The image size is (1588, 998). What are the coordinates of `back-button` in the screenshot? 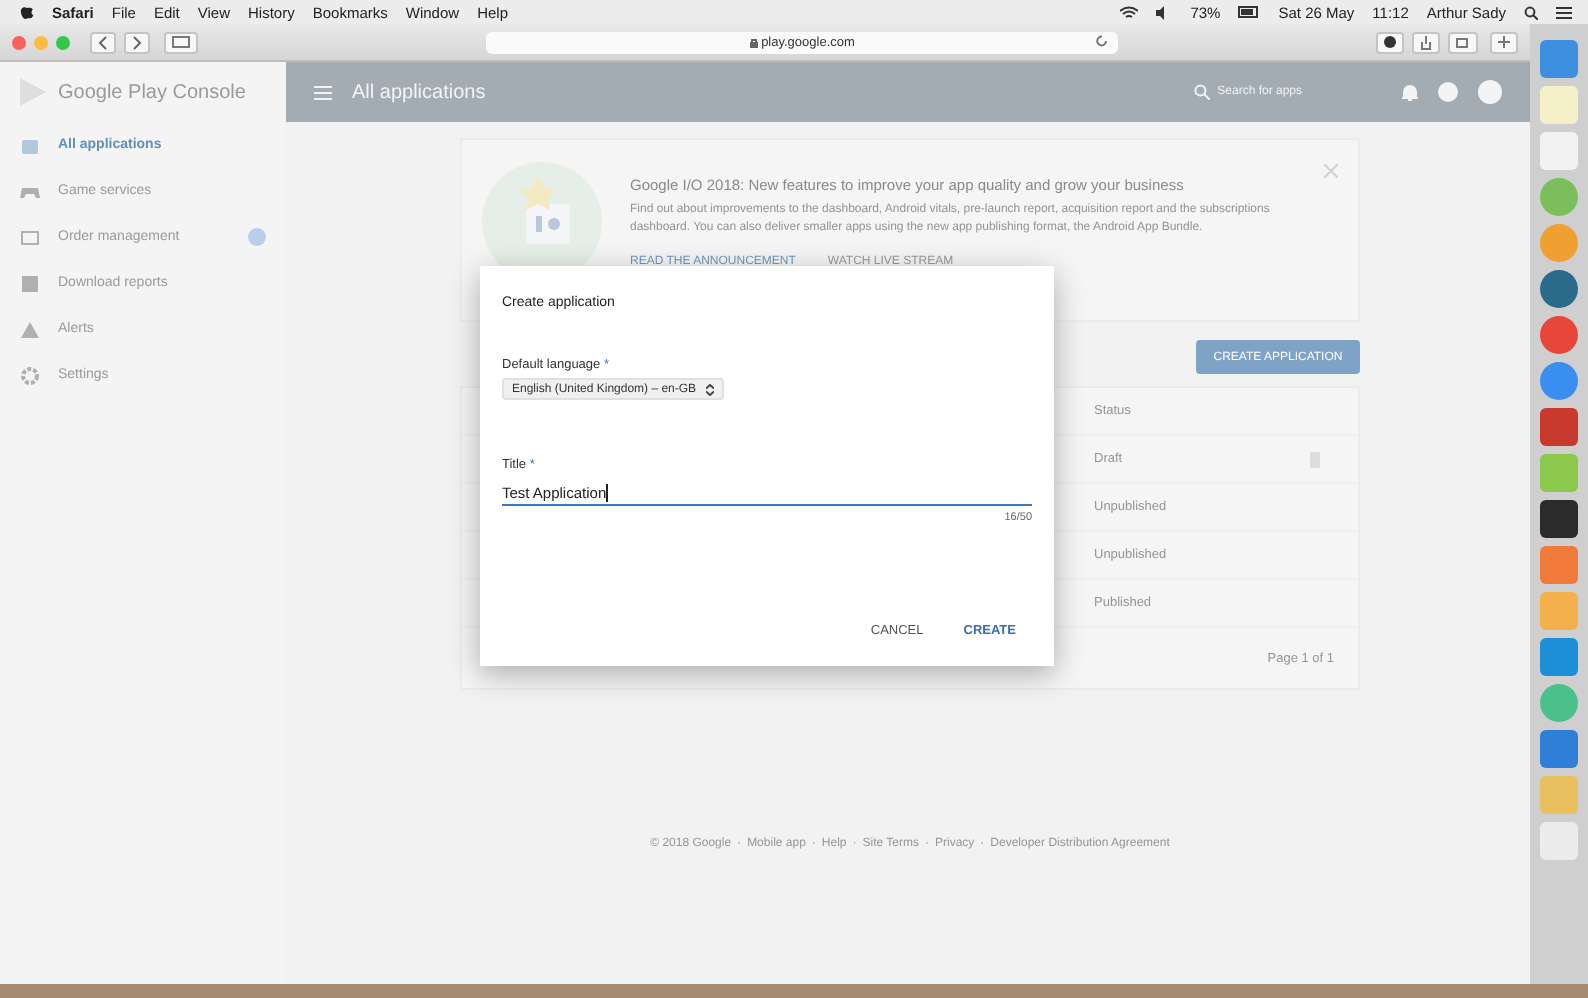 It's located at (103, 42).